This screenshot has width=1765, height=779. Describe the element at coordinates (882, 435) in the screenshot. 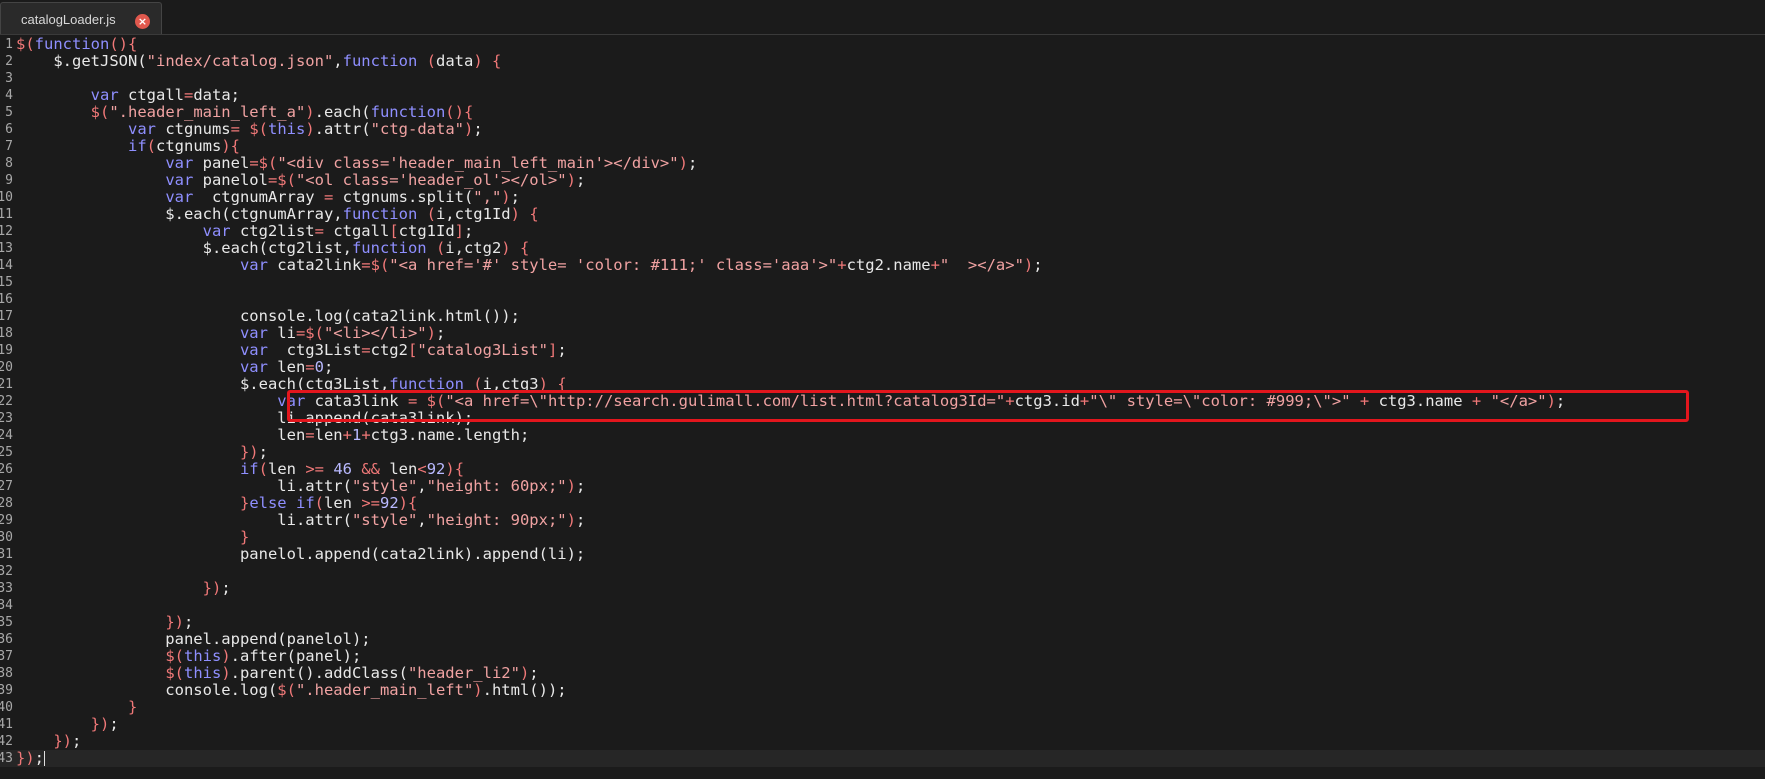

I see `code-line: 24 len=len+1+ctg3.name.length;` at that location.